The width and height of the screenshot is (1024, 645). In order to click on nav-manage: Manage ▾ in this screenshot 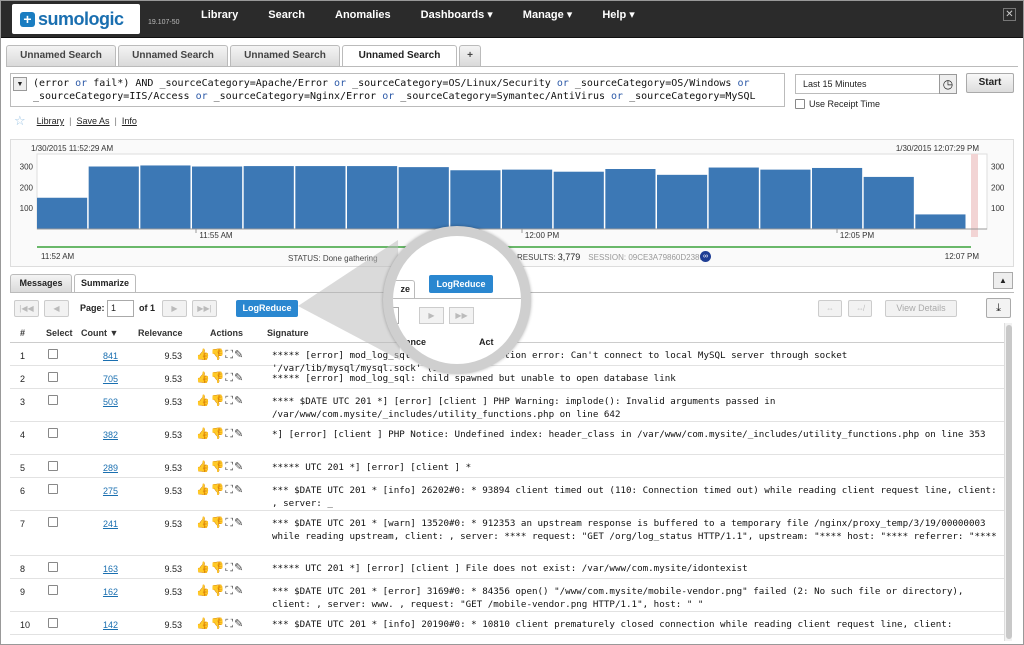, I will do `click(548, 15)`.